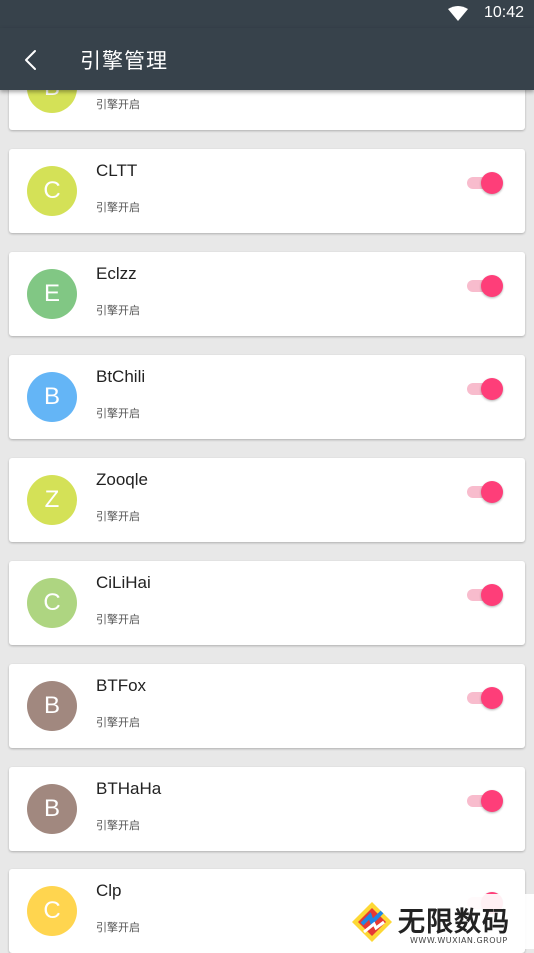  Describe the element at coordinates (454, 922) in the screenshot. I see `watermark-title: 无限数码` at that location.